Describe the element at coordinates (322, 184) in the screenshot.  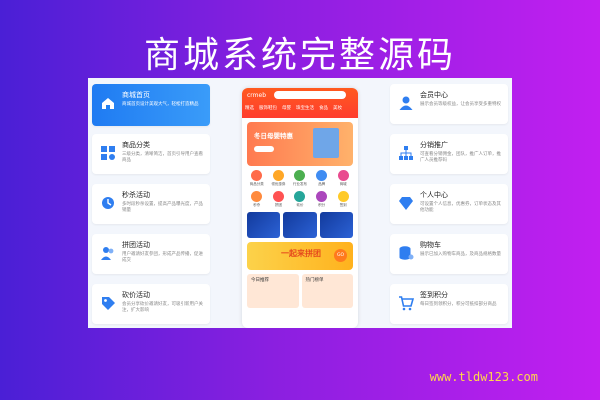
I see `grid-label: 品牌` at that location.